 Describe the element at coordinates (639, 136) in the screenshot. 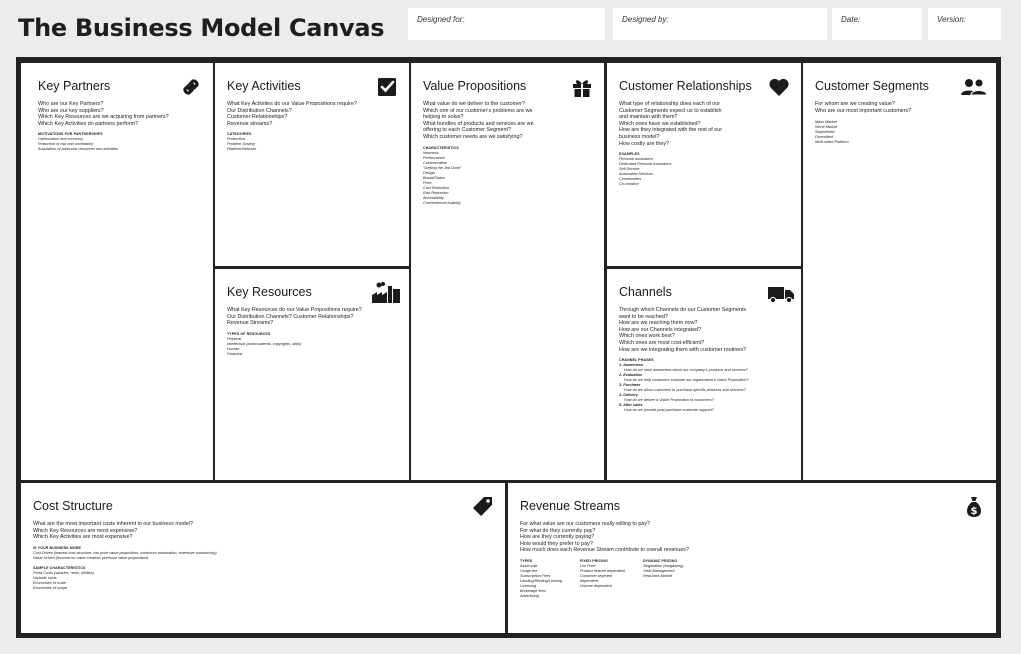

I see `question: business model?` at that location.